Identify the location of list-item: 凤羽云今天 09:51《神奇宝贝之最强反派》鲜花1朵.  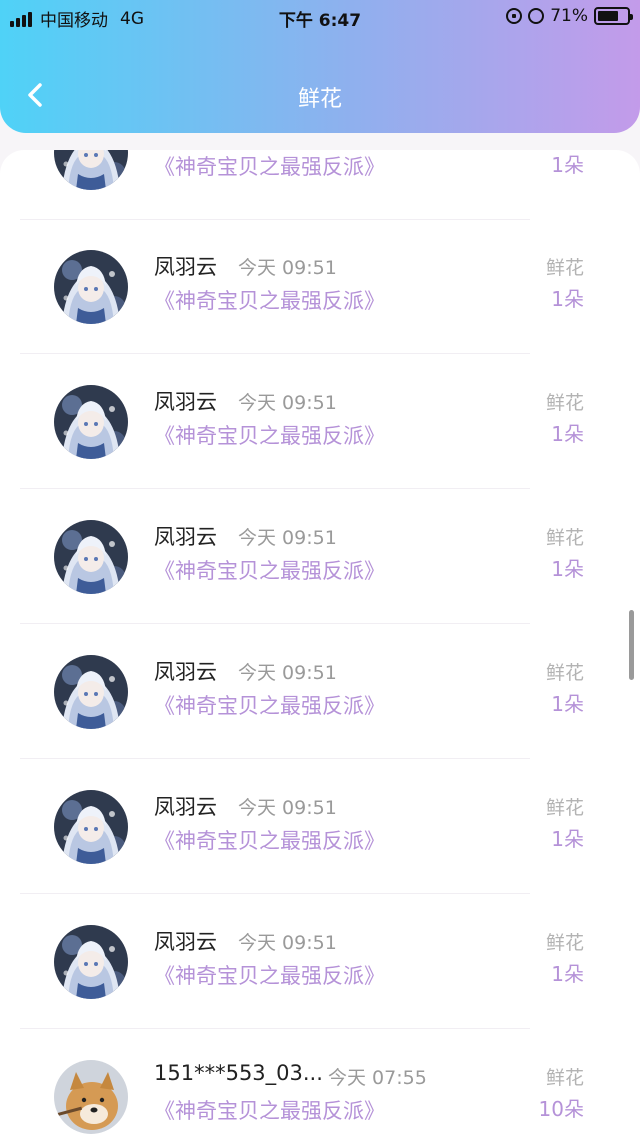
(320, 185).